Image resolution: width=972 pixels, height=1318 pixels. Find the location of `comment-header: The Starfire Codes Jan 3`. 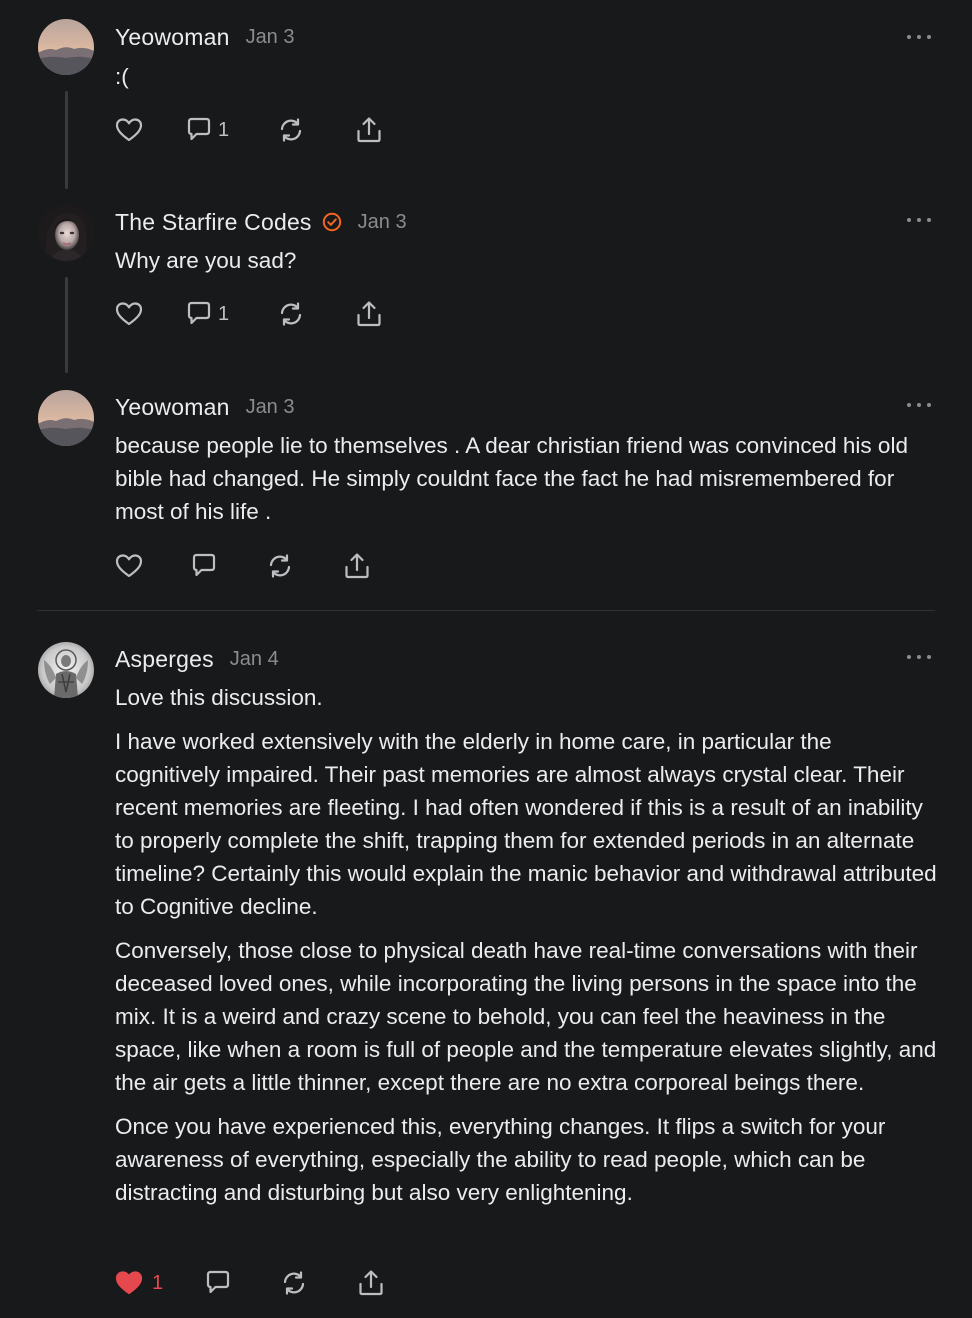

comment-header: The Starfire Codes Jan 3 is located at coordinates (261, 222).